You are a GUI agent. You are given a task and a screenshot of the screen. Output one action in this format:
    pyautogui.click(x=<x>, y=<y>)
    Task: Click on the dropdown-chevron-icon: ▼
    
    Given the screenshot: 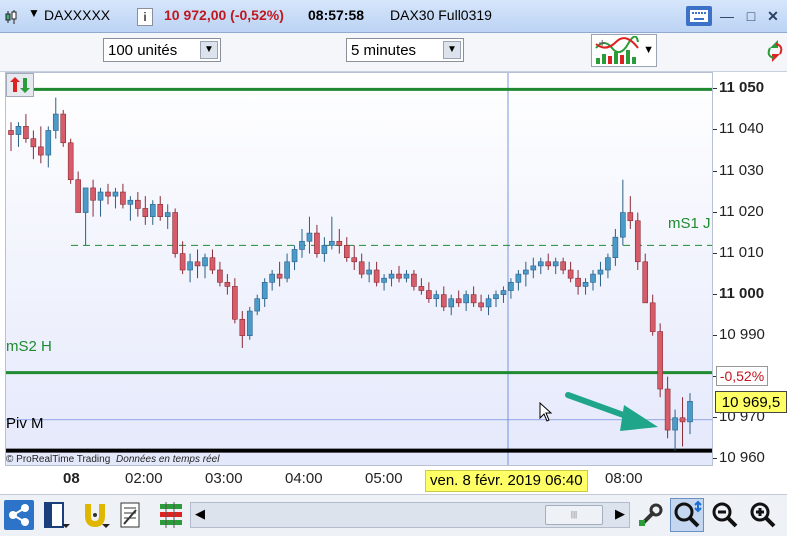 What is the action you would take?
    pyautogui.click(x=34, y=13)
    